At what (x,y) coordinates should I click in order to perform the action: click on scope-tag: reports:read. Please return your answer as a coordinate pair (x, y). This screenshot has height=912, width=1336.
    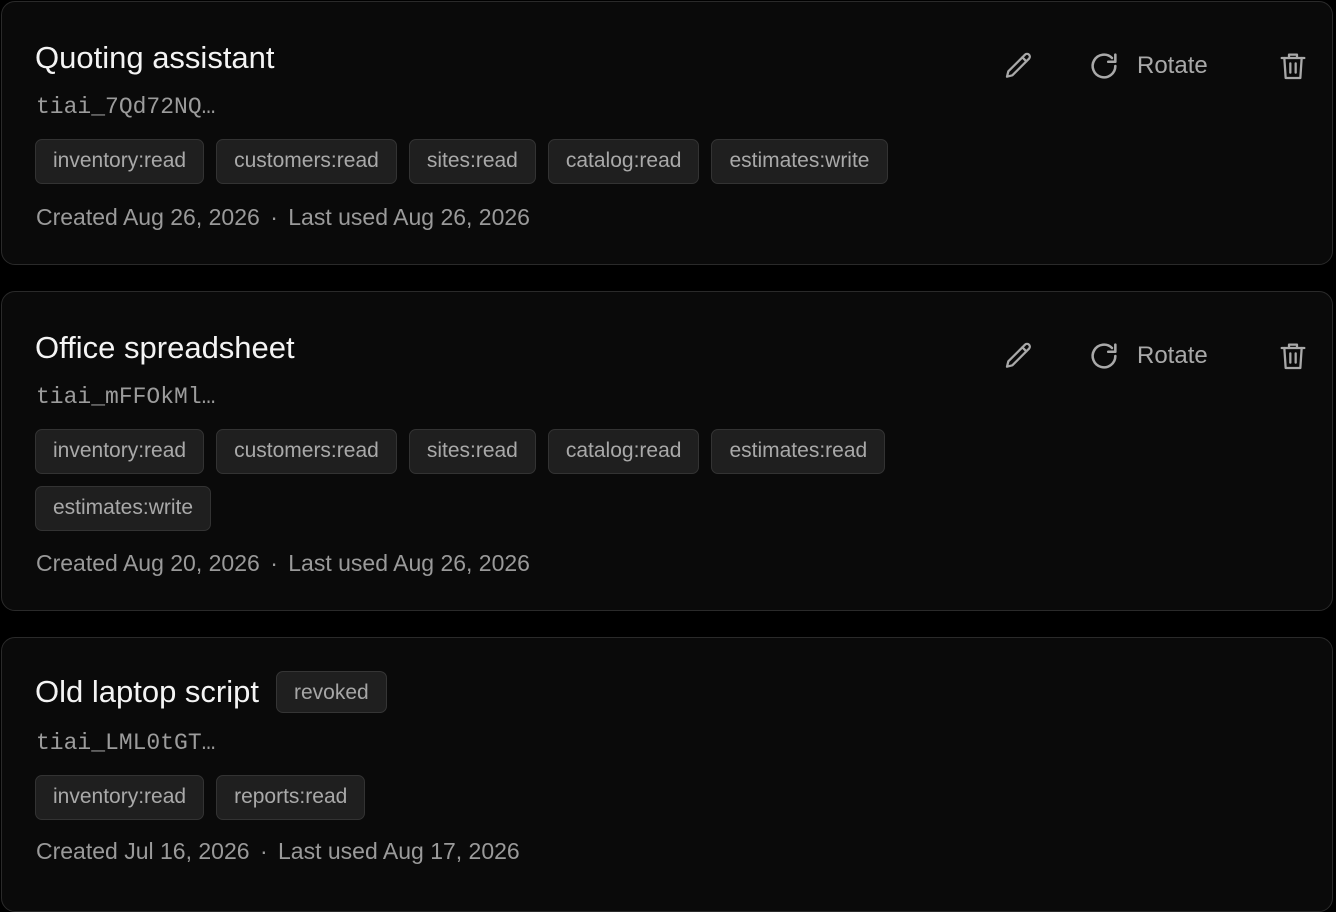
    Looking at the image, I should click on (291, 797).